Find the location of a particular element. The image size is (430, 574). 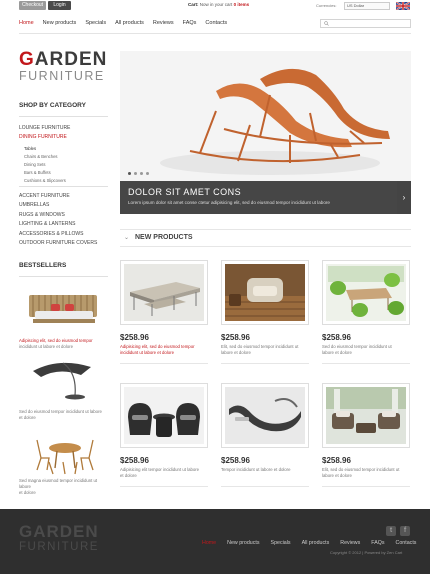

bestseller-image-sofa is located at coordinates (63, 309).